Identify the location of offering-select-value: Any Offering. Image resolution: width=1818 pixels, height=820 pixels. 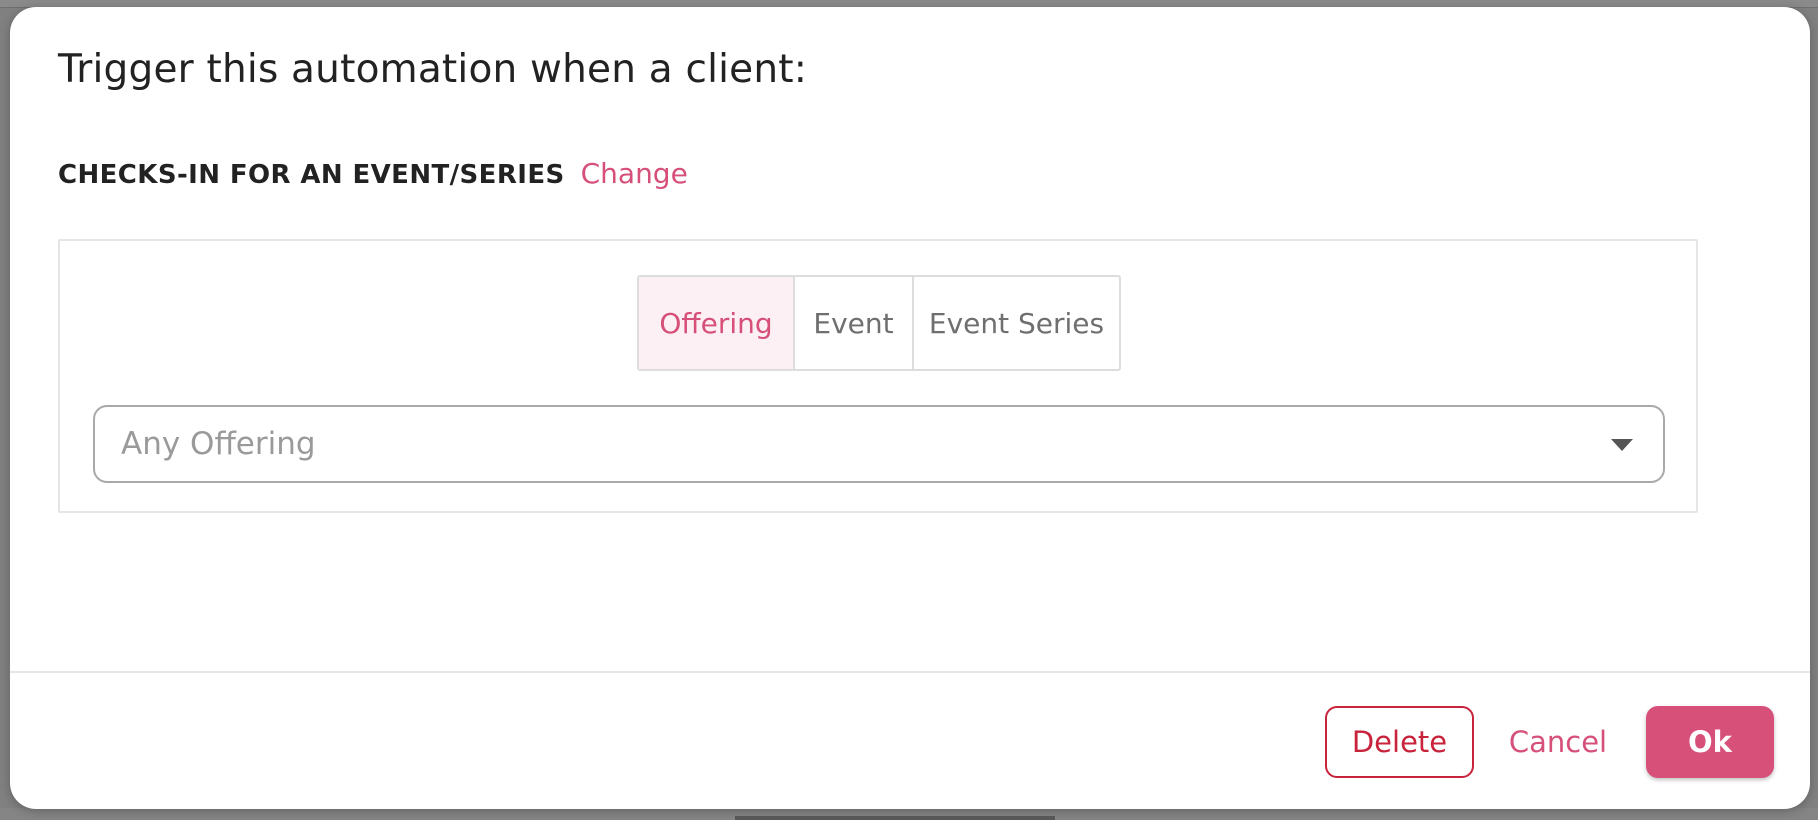
(218, 444).